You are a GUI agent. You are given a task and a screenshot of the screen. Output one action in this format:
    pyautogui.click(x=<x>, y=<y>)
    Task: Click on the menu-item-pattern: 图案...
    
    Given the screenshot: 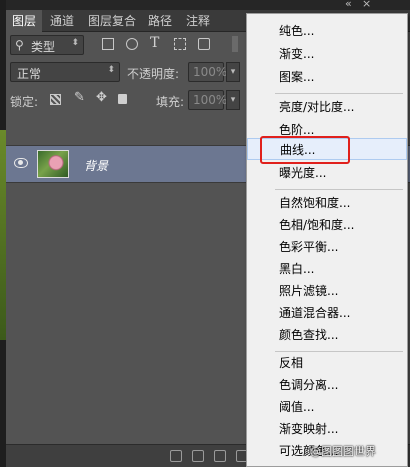 What is the action you would take?
    pyautogui.click(x=327, y=77)
    